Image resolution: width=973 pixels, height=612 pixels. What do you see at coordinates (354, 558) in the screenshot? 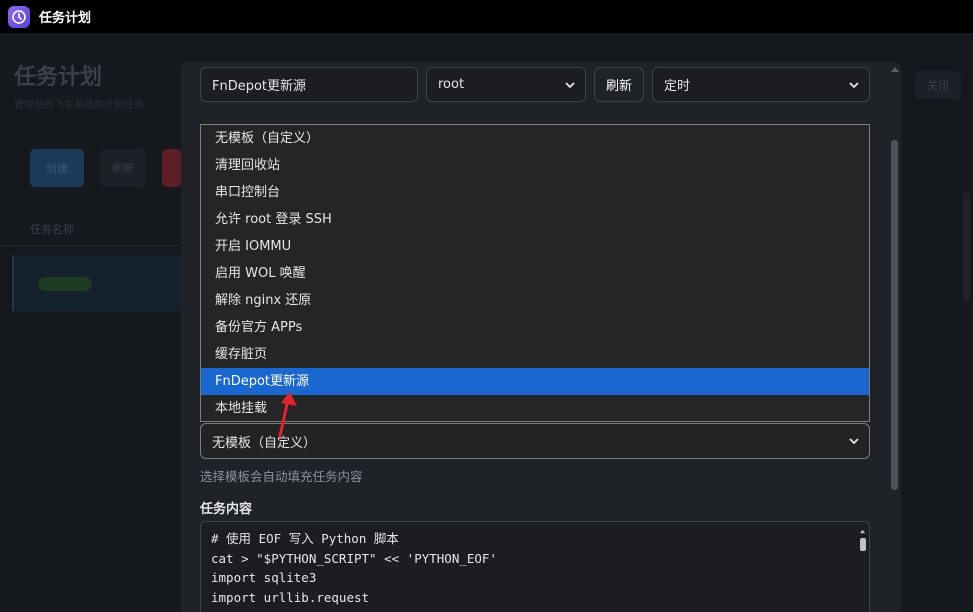
I see `code-line: cat > "$PYTHON_SCRIPT" << 'PYTHON_EOF'` at bounding box center [354, 558].